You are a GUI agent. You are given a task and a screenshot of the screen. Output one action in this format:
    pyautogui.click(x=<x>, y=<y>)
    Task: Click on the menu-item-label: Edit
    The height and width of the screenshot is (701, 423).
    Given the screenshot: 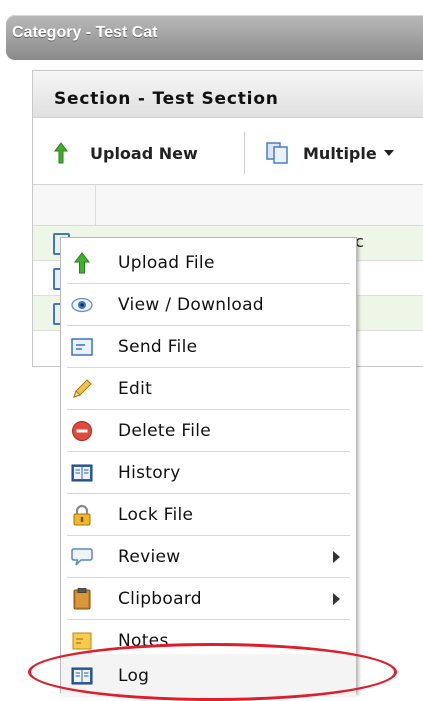 What is the action you would take?
    pyautogui.click(x=135, y=389)
    